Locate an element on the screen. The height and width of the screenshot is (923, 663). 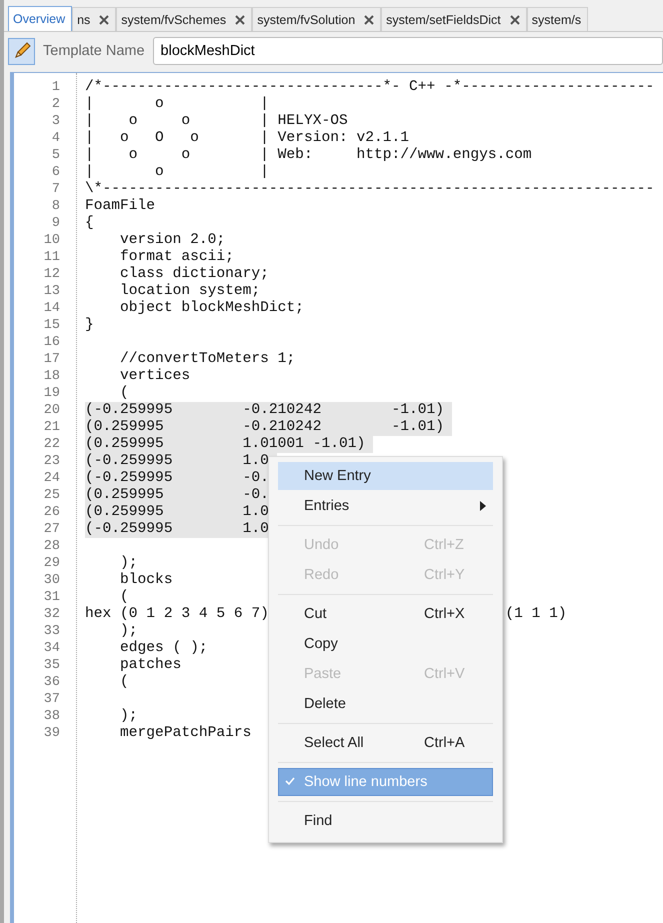
tab: system/s is located at coordinates (557, 19).